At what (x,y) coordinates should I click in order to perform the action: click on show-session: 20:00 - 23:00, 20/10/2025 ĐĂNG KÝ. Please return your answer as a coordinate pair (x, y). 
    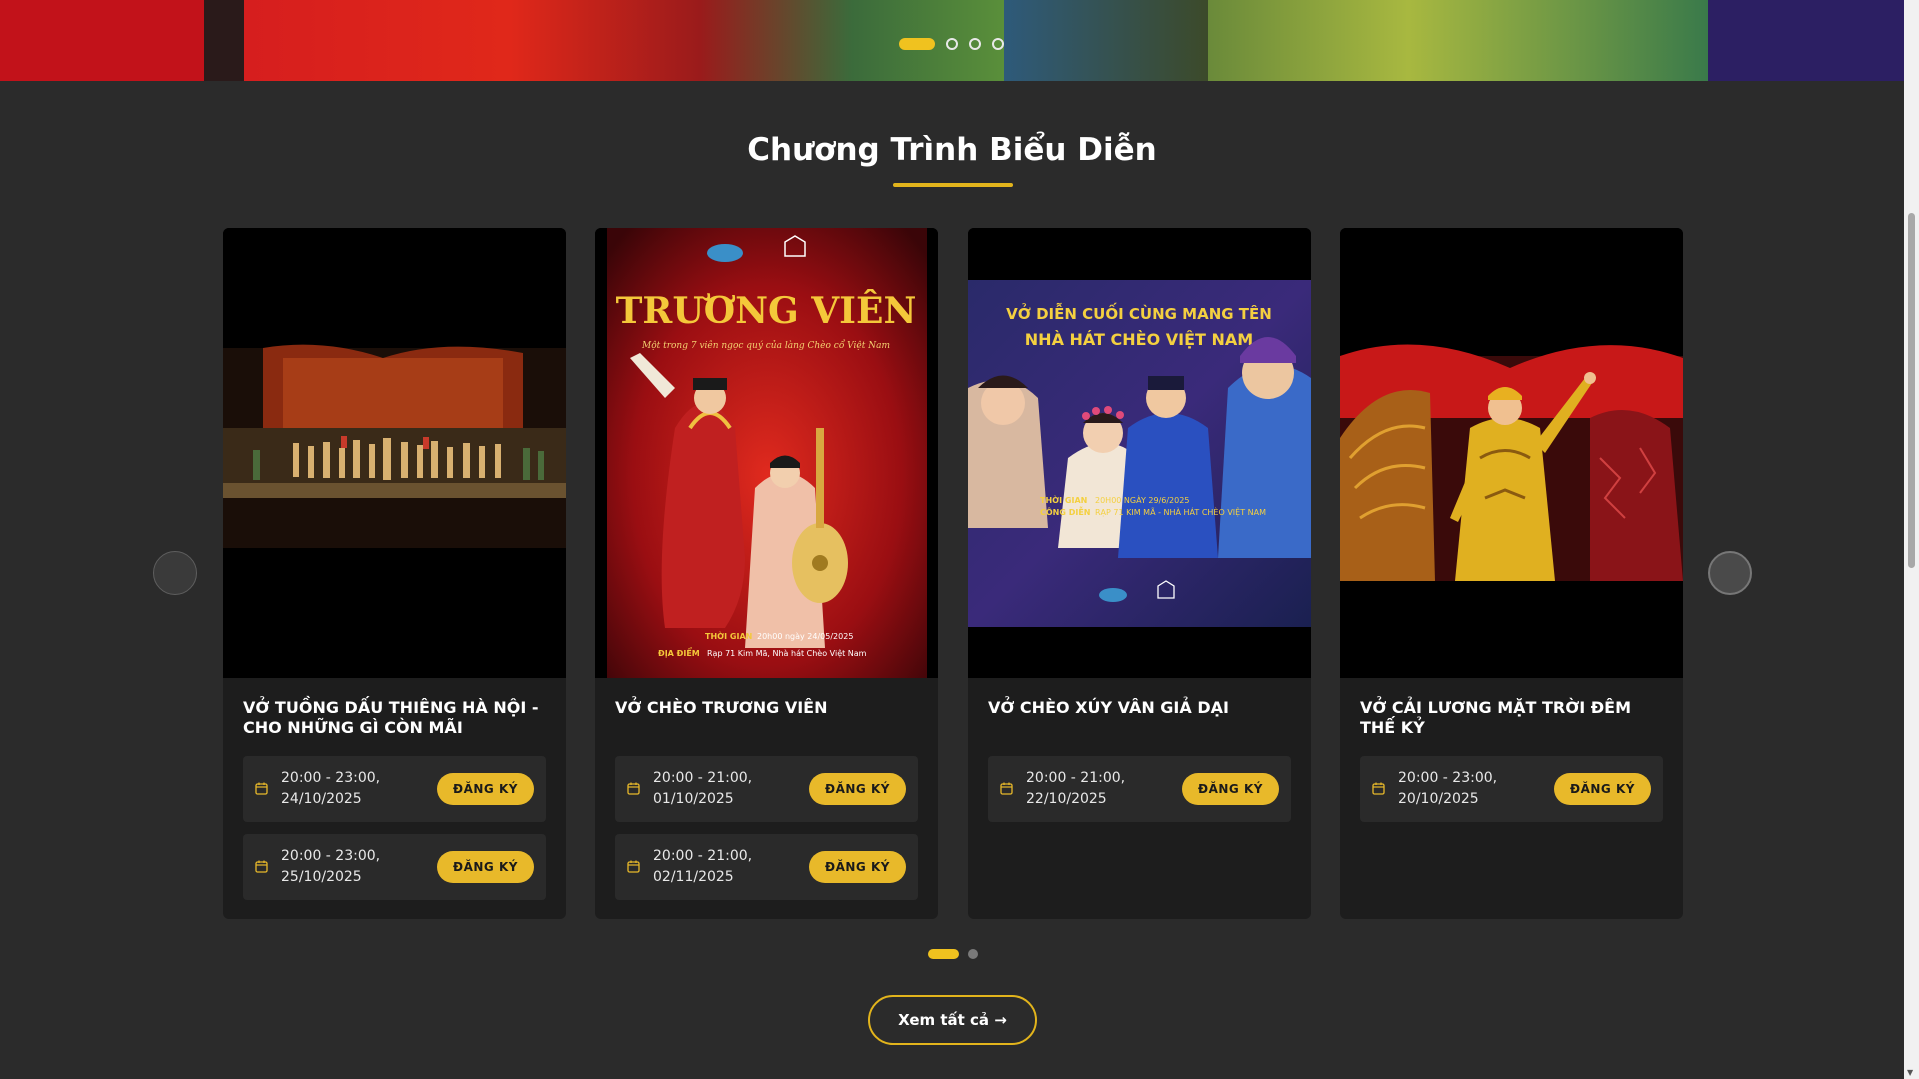
    Looking at the image, I should click on (1511, 789).